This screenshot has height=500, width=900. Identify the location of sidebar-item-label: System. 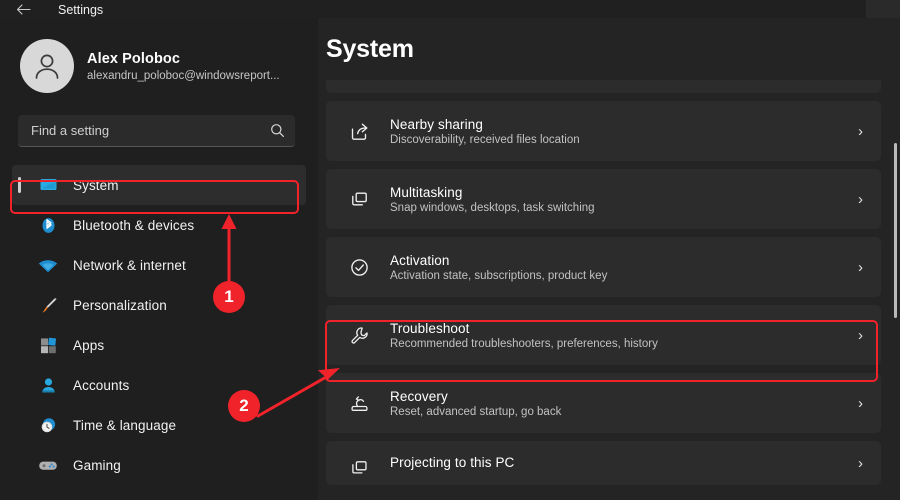
(96, 185).